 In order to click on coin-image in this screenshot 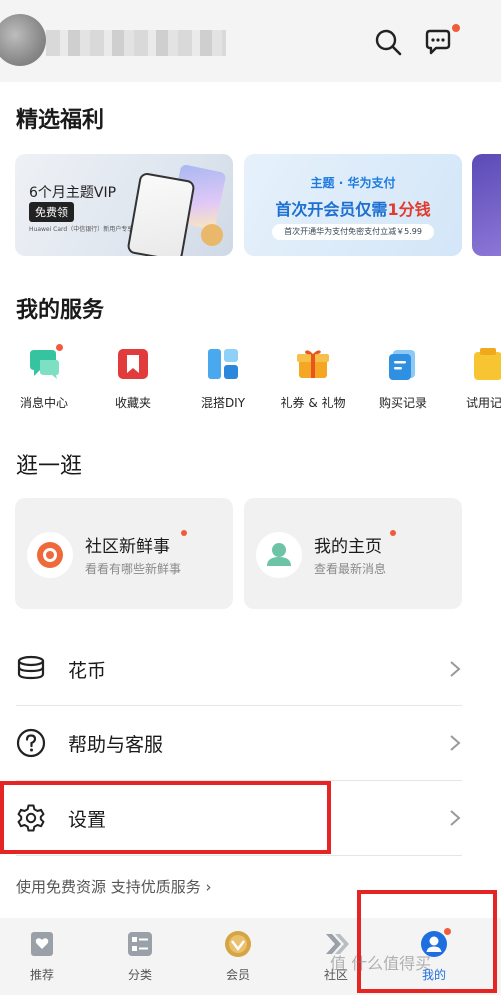, I will do `click(212, 235)`.